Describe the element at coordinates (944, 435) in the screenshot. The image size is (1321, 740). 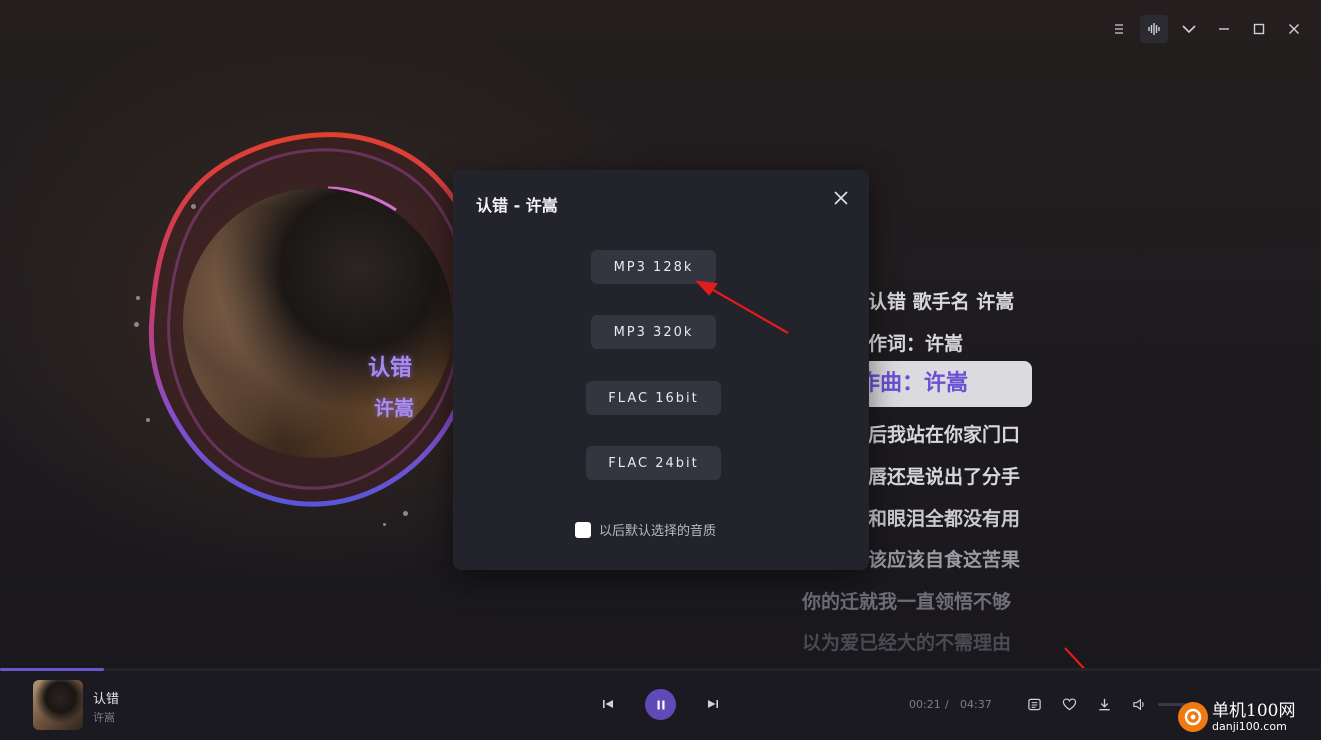
I see `lyric-line: 后我站在你家门口` at that location.